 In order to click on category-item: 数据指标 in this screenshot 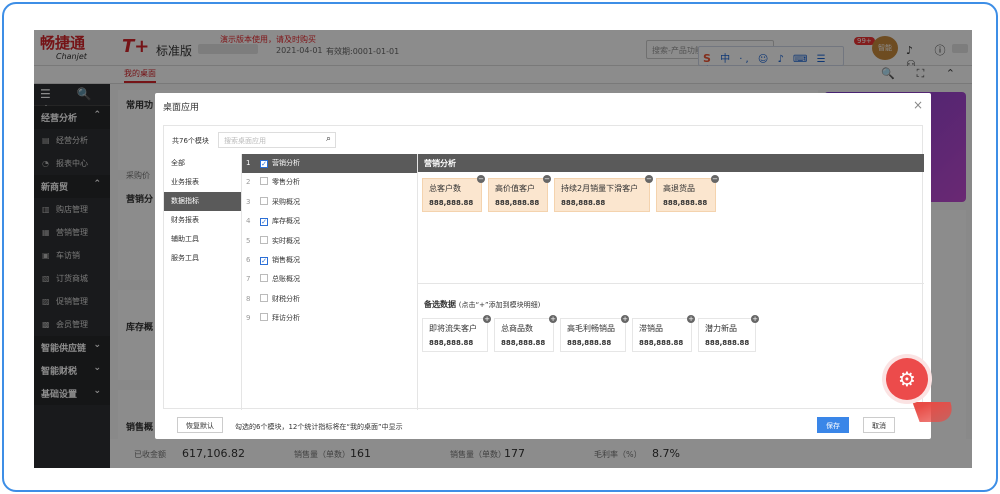, I will do `click(202, 201)`.